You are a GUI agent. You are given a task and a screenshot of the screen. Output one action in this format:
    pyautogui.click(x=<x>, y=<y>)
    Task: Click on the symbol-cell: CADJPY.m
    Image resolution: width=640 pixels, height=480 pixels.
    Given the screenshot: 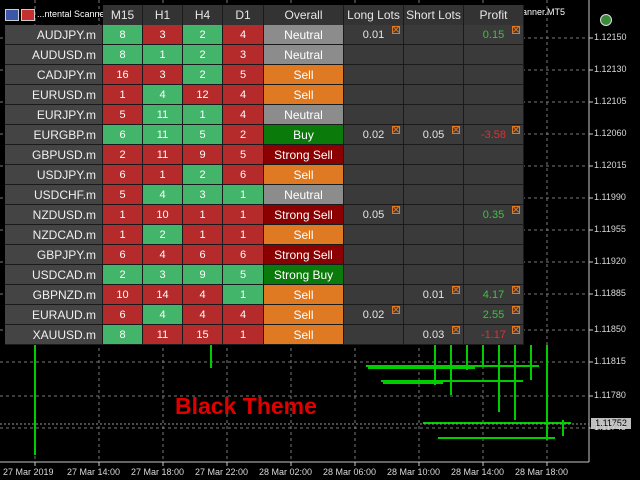 What is the action you would take?
    pyautogui.click(x=54, y=75)
    